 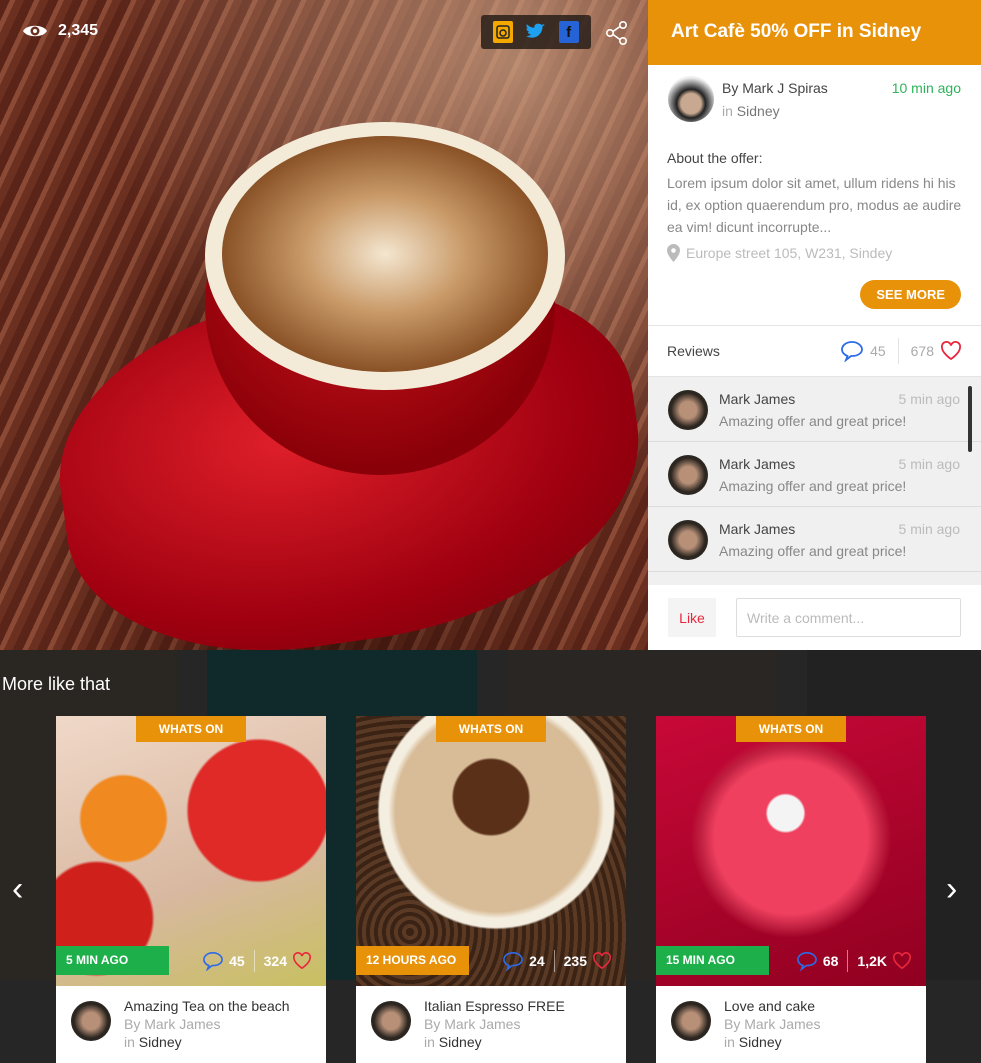 What do you see at coordinates (257, 961) in the screenshot?
I see `card-stats: 45 324` at bounding box center [257, 961].